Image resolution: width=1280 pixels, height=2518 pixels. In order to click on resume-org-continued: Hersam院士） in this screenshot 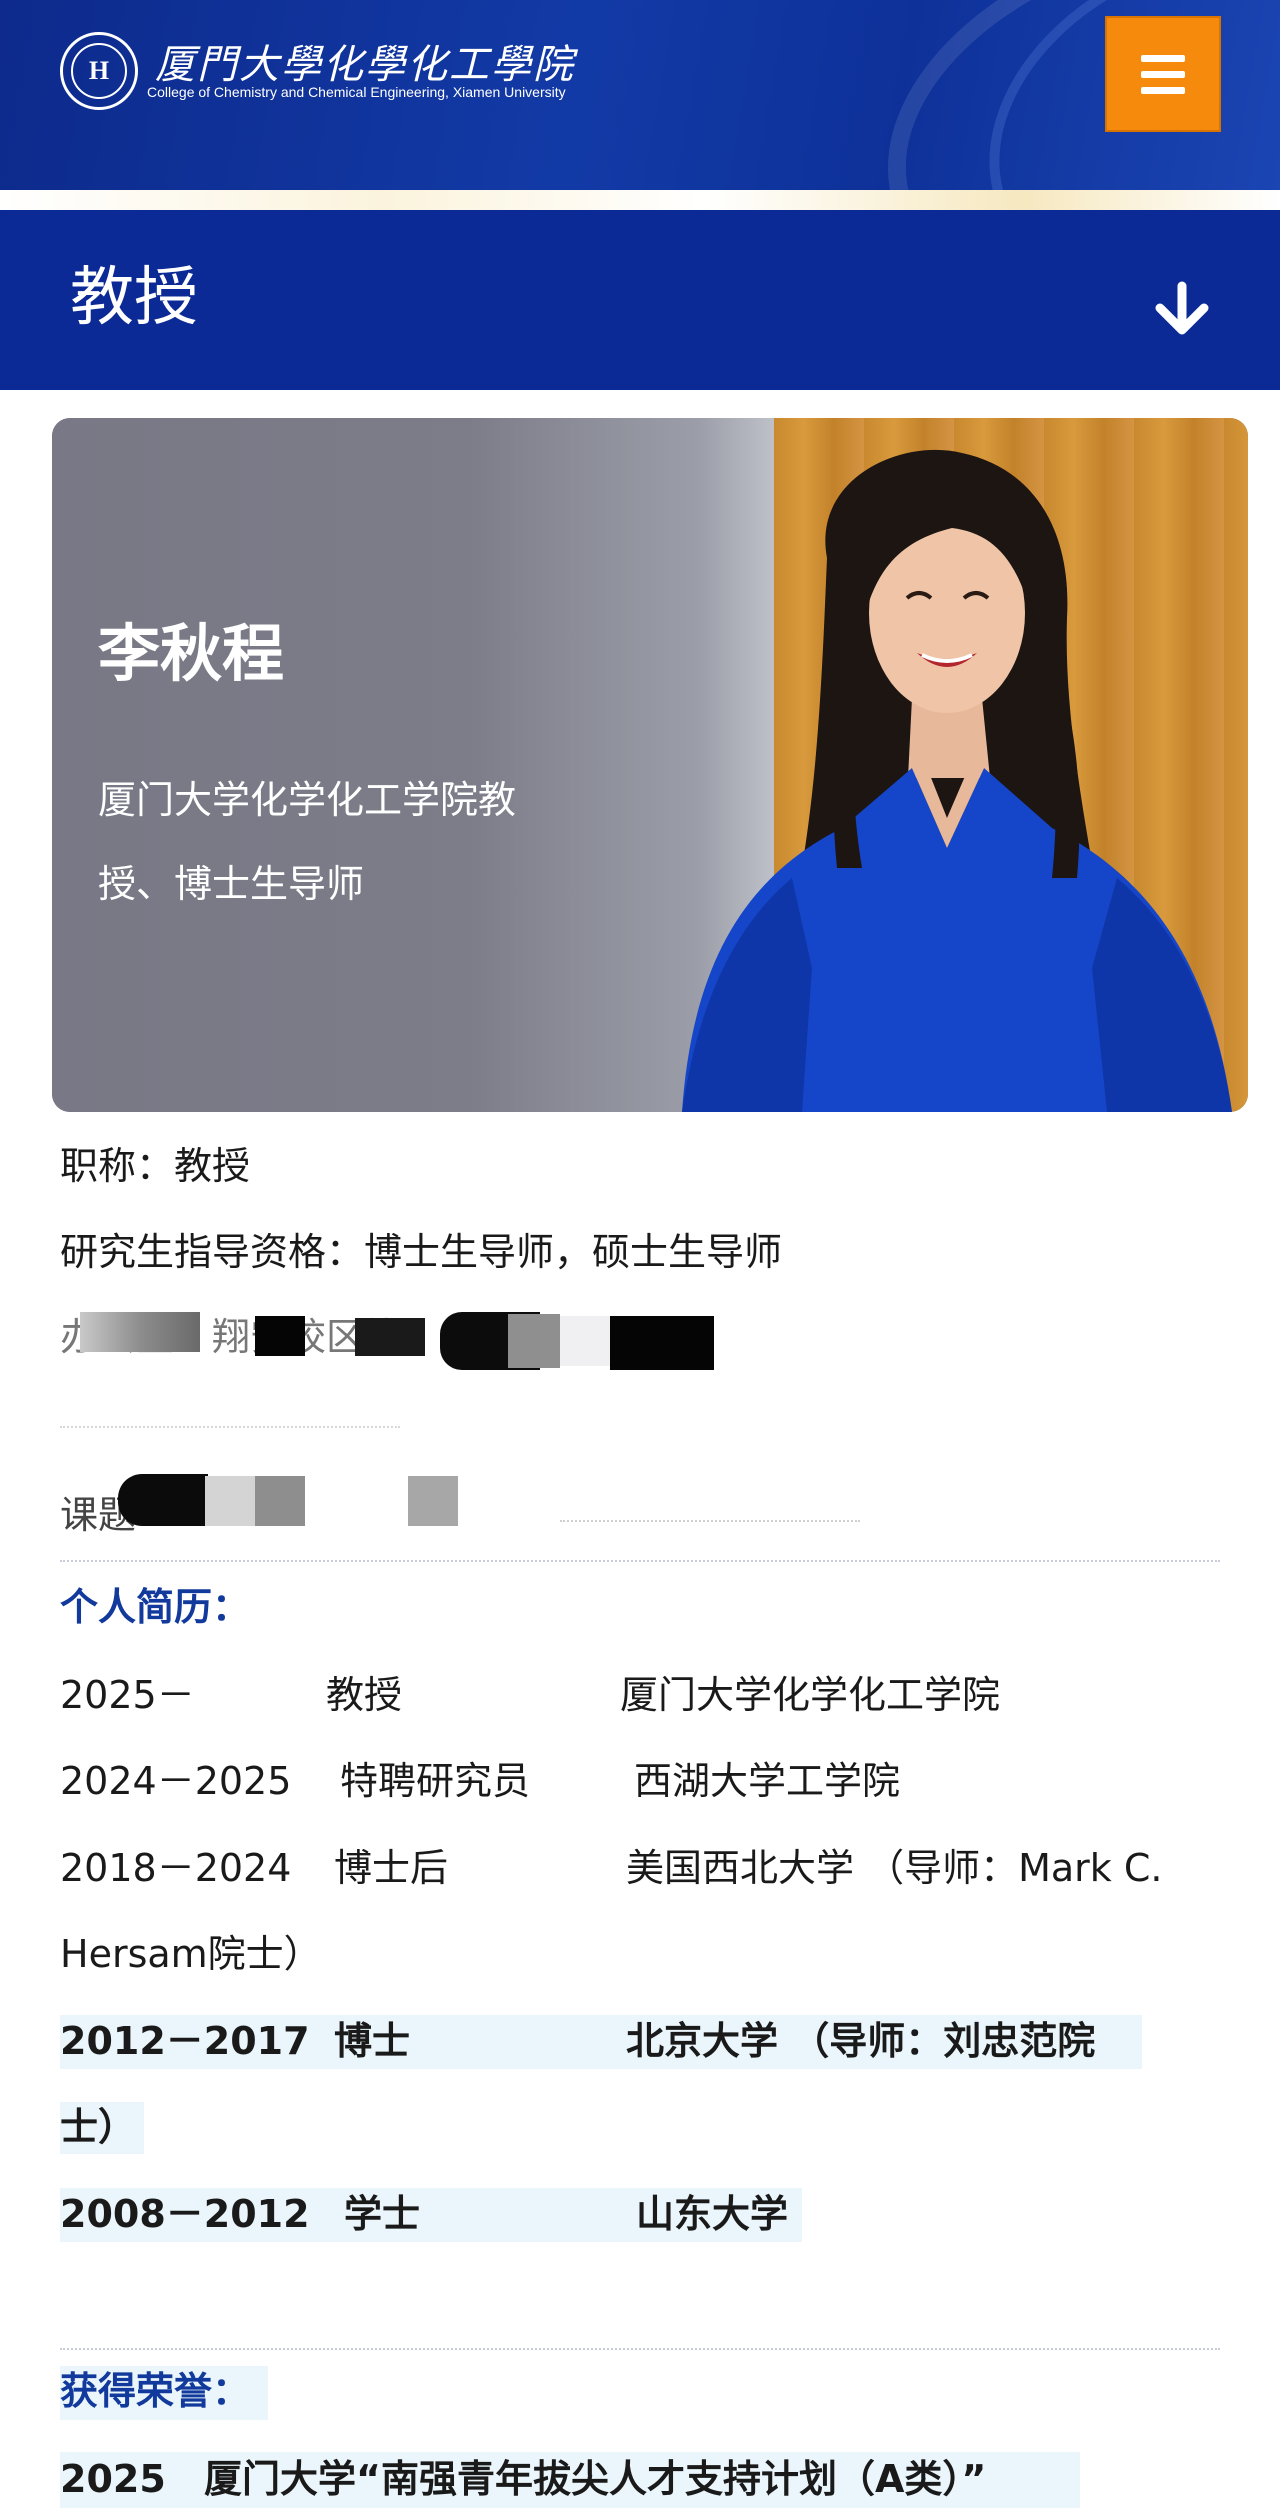, I will do `click(191, 1954)`.